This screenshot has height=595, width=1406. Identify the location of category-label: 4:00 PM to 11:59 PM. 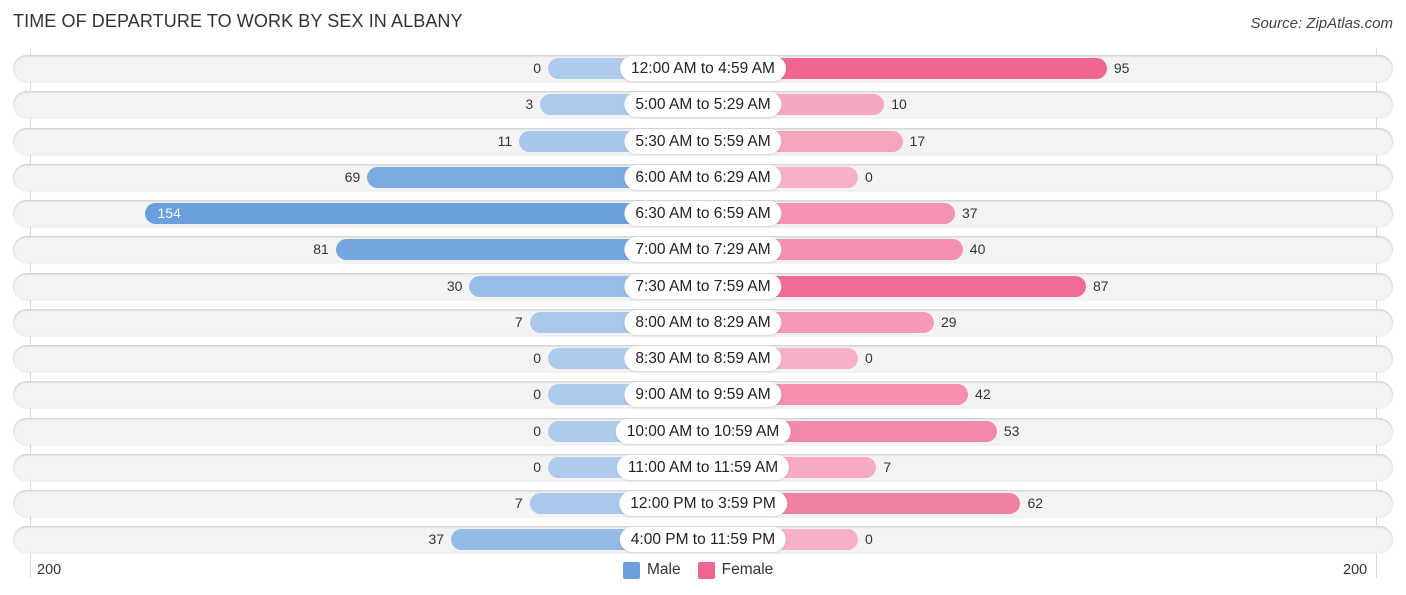
(703, 539).